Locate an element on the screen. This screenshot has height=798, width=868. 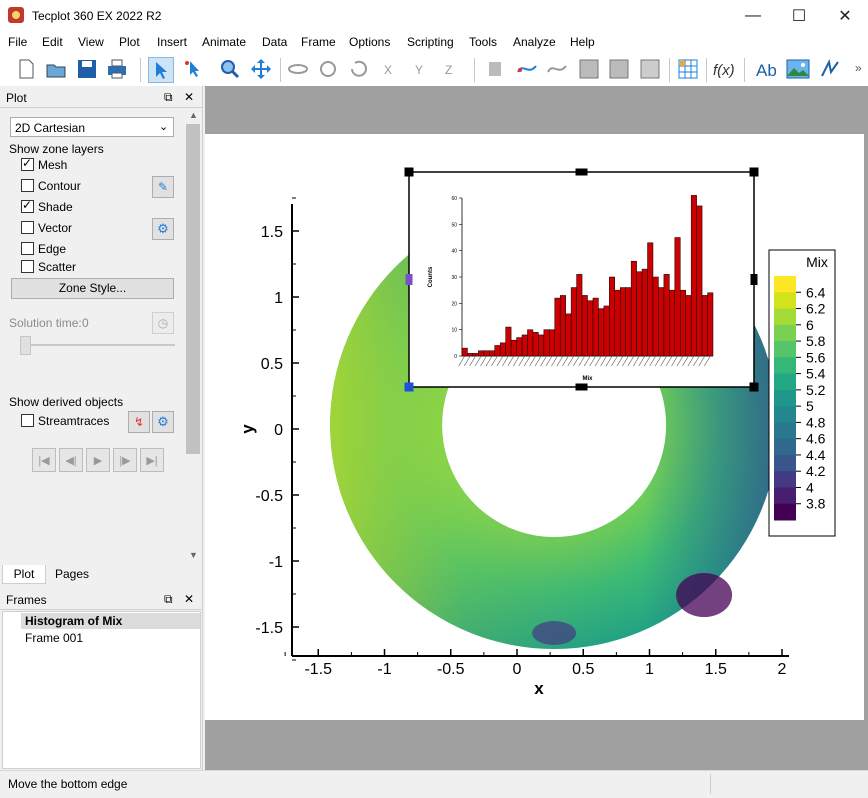
menu-view: View is located at coordinates (91, 42).